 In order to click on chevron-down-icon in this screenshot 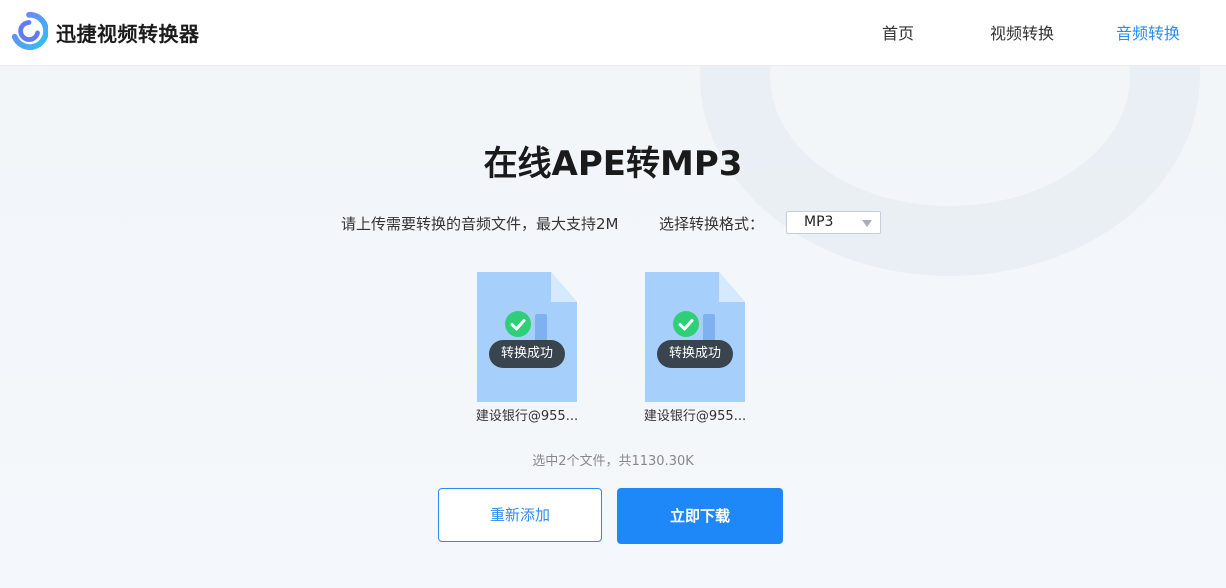, I will do `click(867, 223)`.